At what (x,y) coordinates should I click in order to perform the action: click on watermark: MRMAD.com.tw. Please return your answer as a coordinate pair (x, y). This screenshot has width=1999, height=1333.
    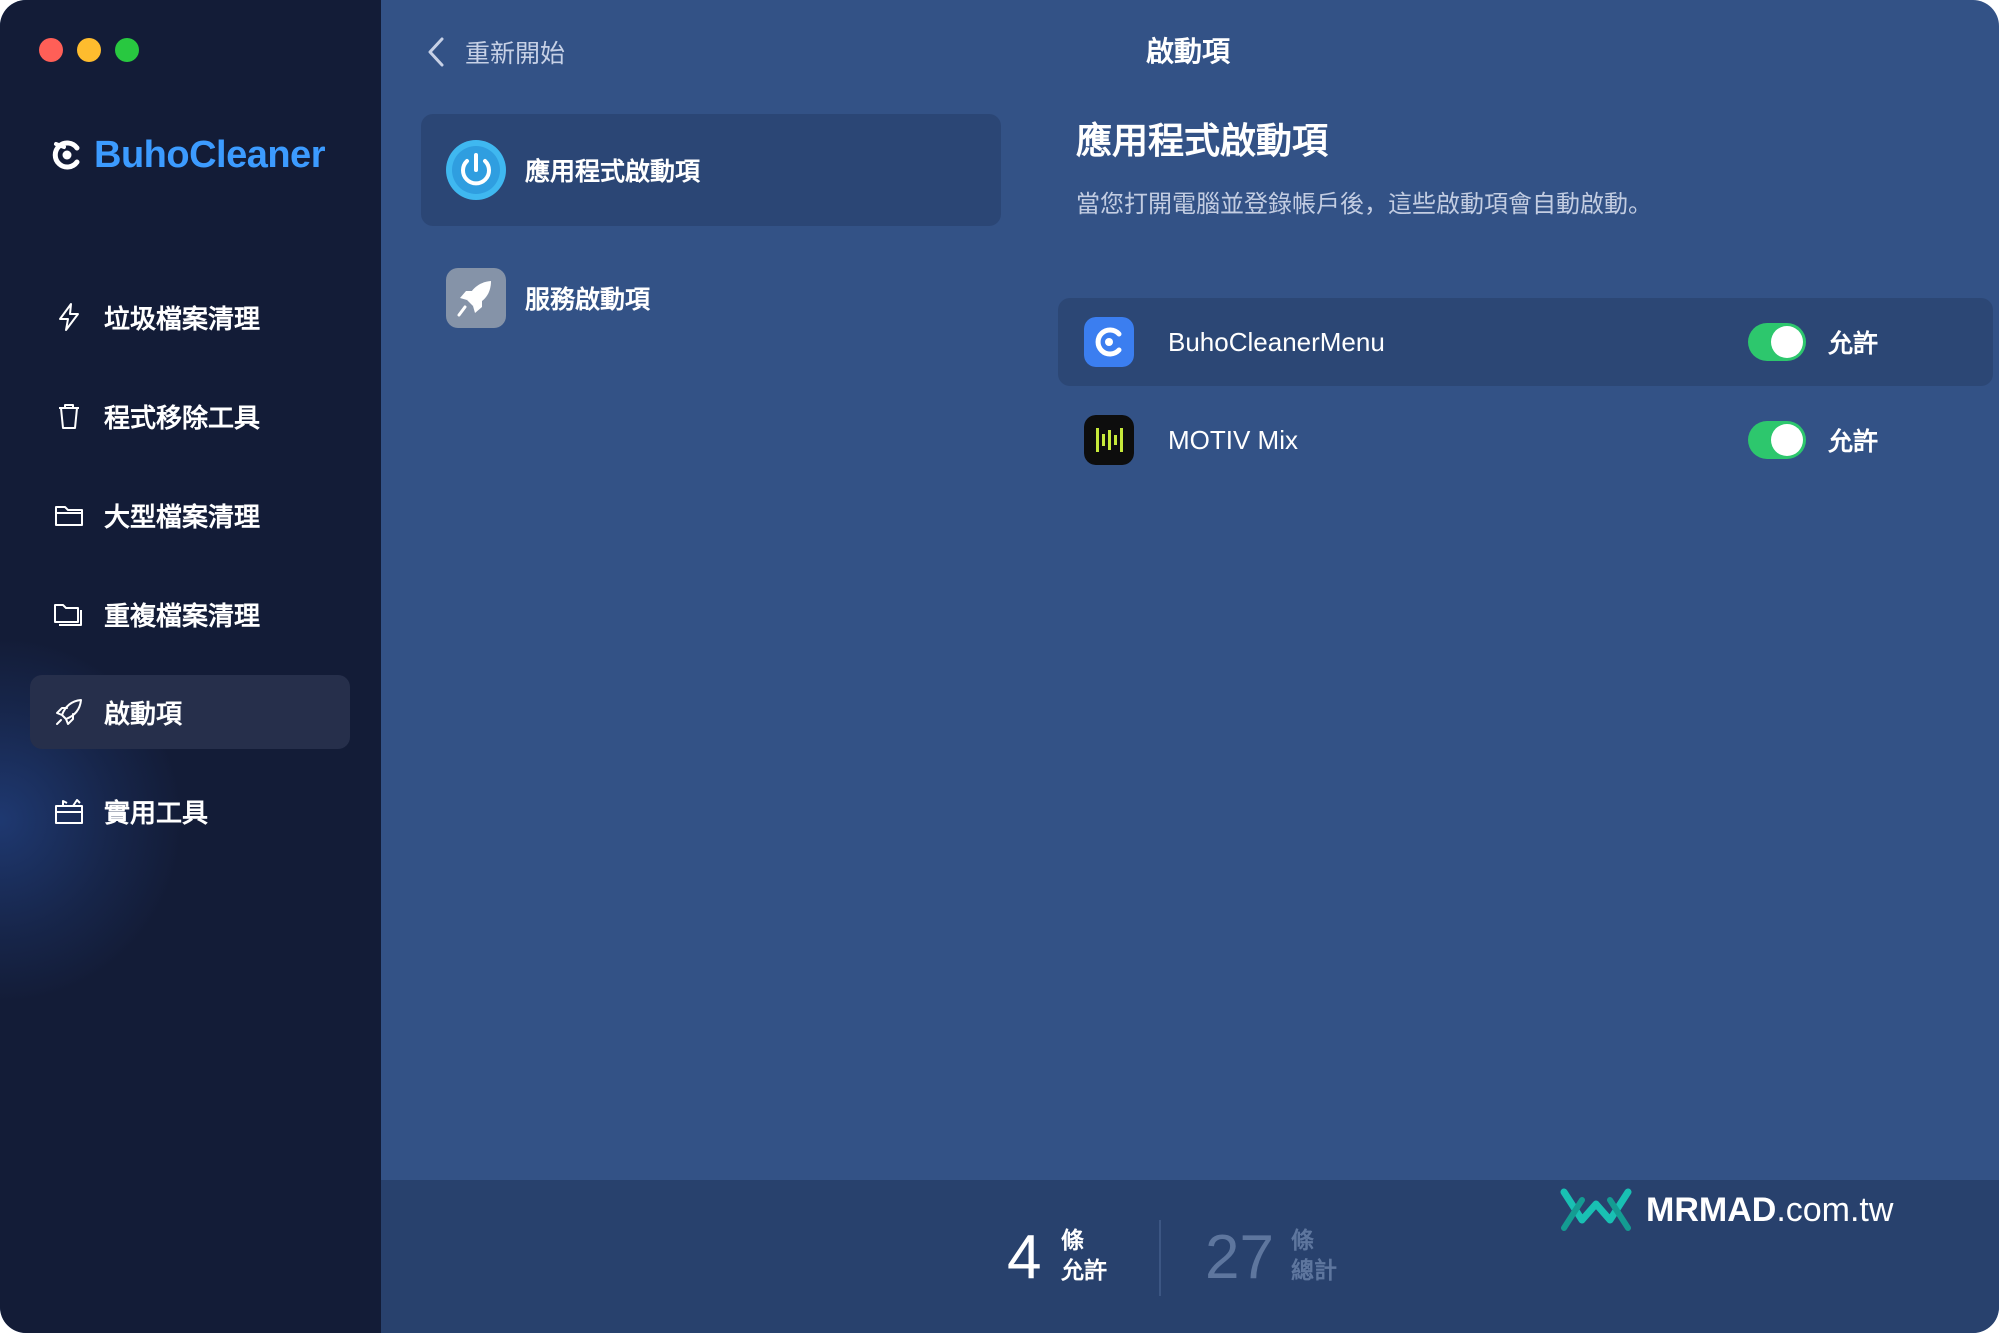
    Looking at the image, I should click on (1726, 1210).